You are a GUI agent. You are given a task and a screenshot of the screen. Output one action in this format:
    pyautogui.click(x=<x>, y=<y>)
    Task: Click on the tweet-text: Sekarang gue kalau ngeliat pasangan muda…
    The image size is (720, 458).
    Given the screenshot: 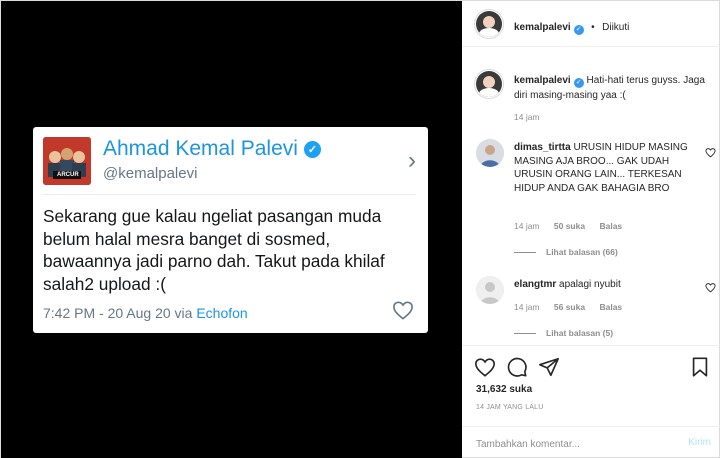 What is the action you would take?
    pyautogui.click(x=214, y=250)
    